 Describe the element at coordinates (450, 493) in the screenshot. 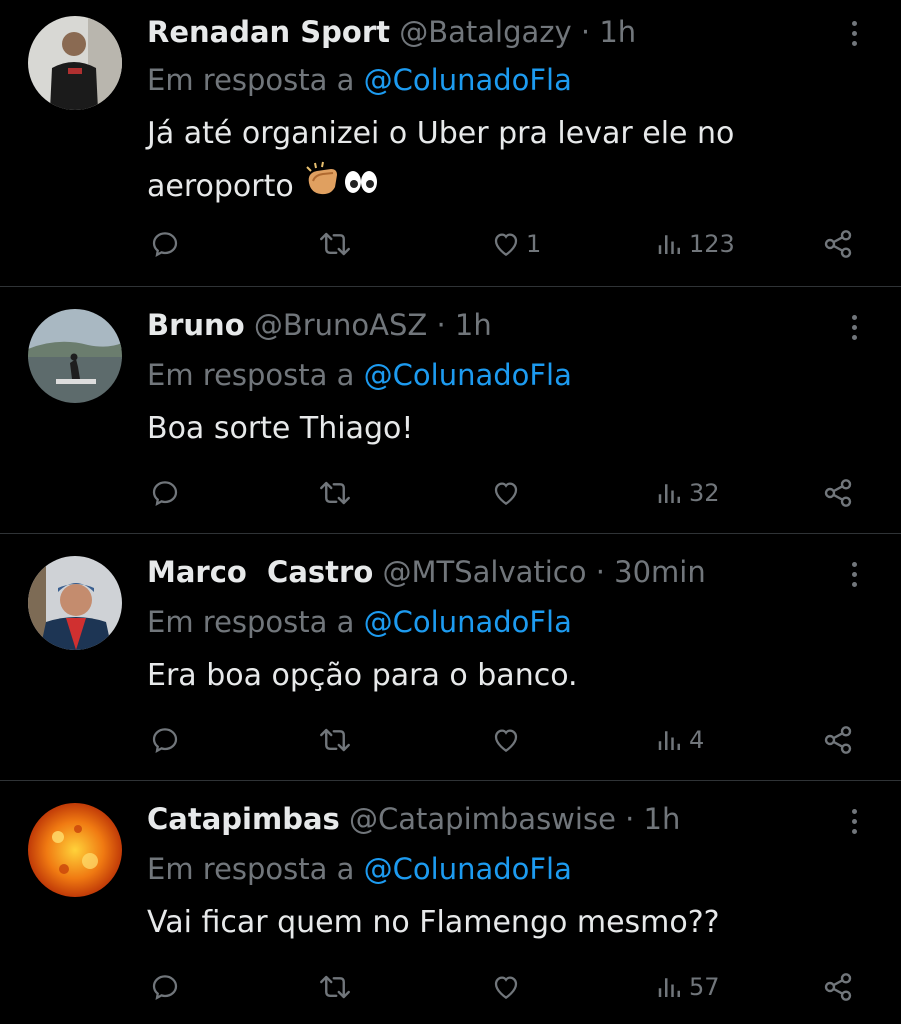

I see `tweet-actions: 32` at that location.